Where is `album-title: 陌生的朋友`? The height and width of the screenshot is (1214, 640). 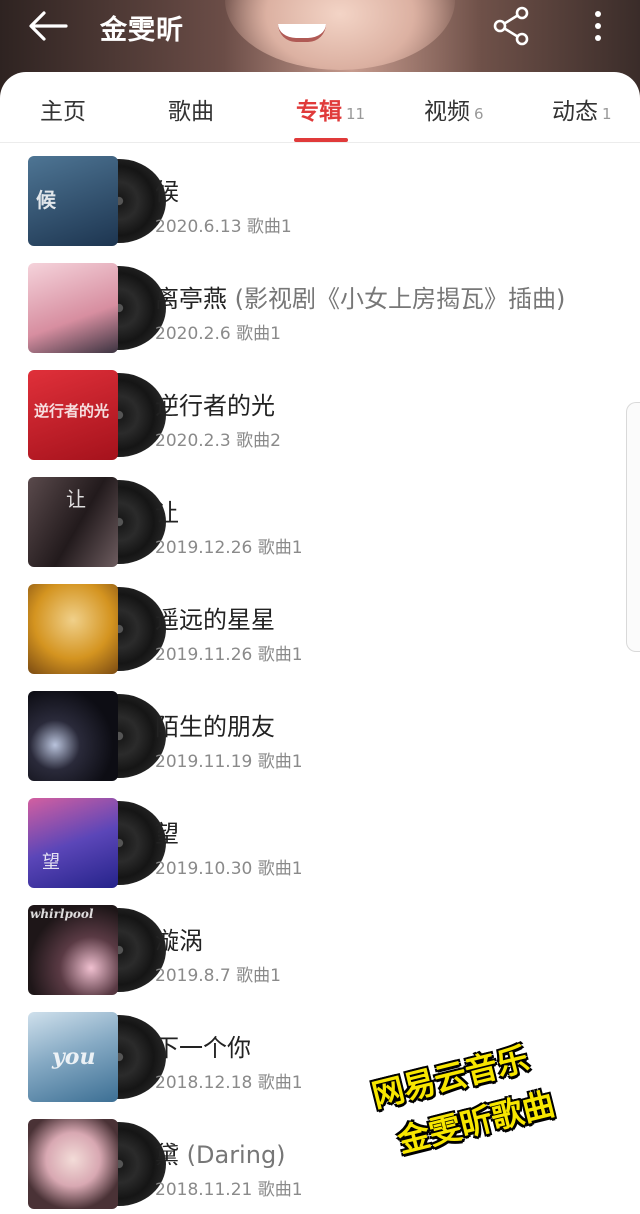
album-title: 陌生的朋友 is located at coordinates (215, 727).